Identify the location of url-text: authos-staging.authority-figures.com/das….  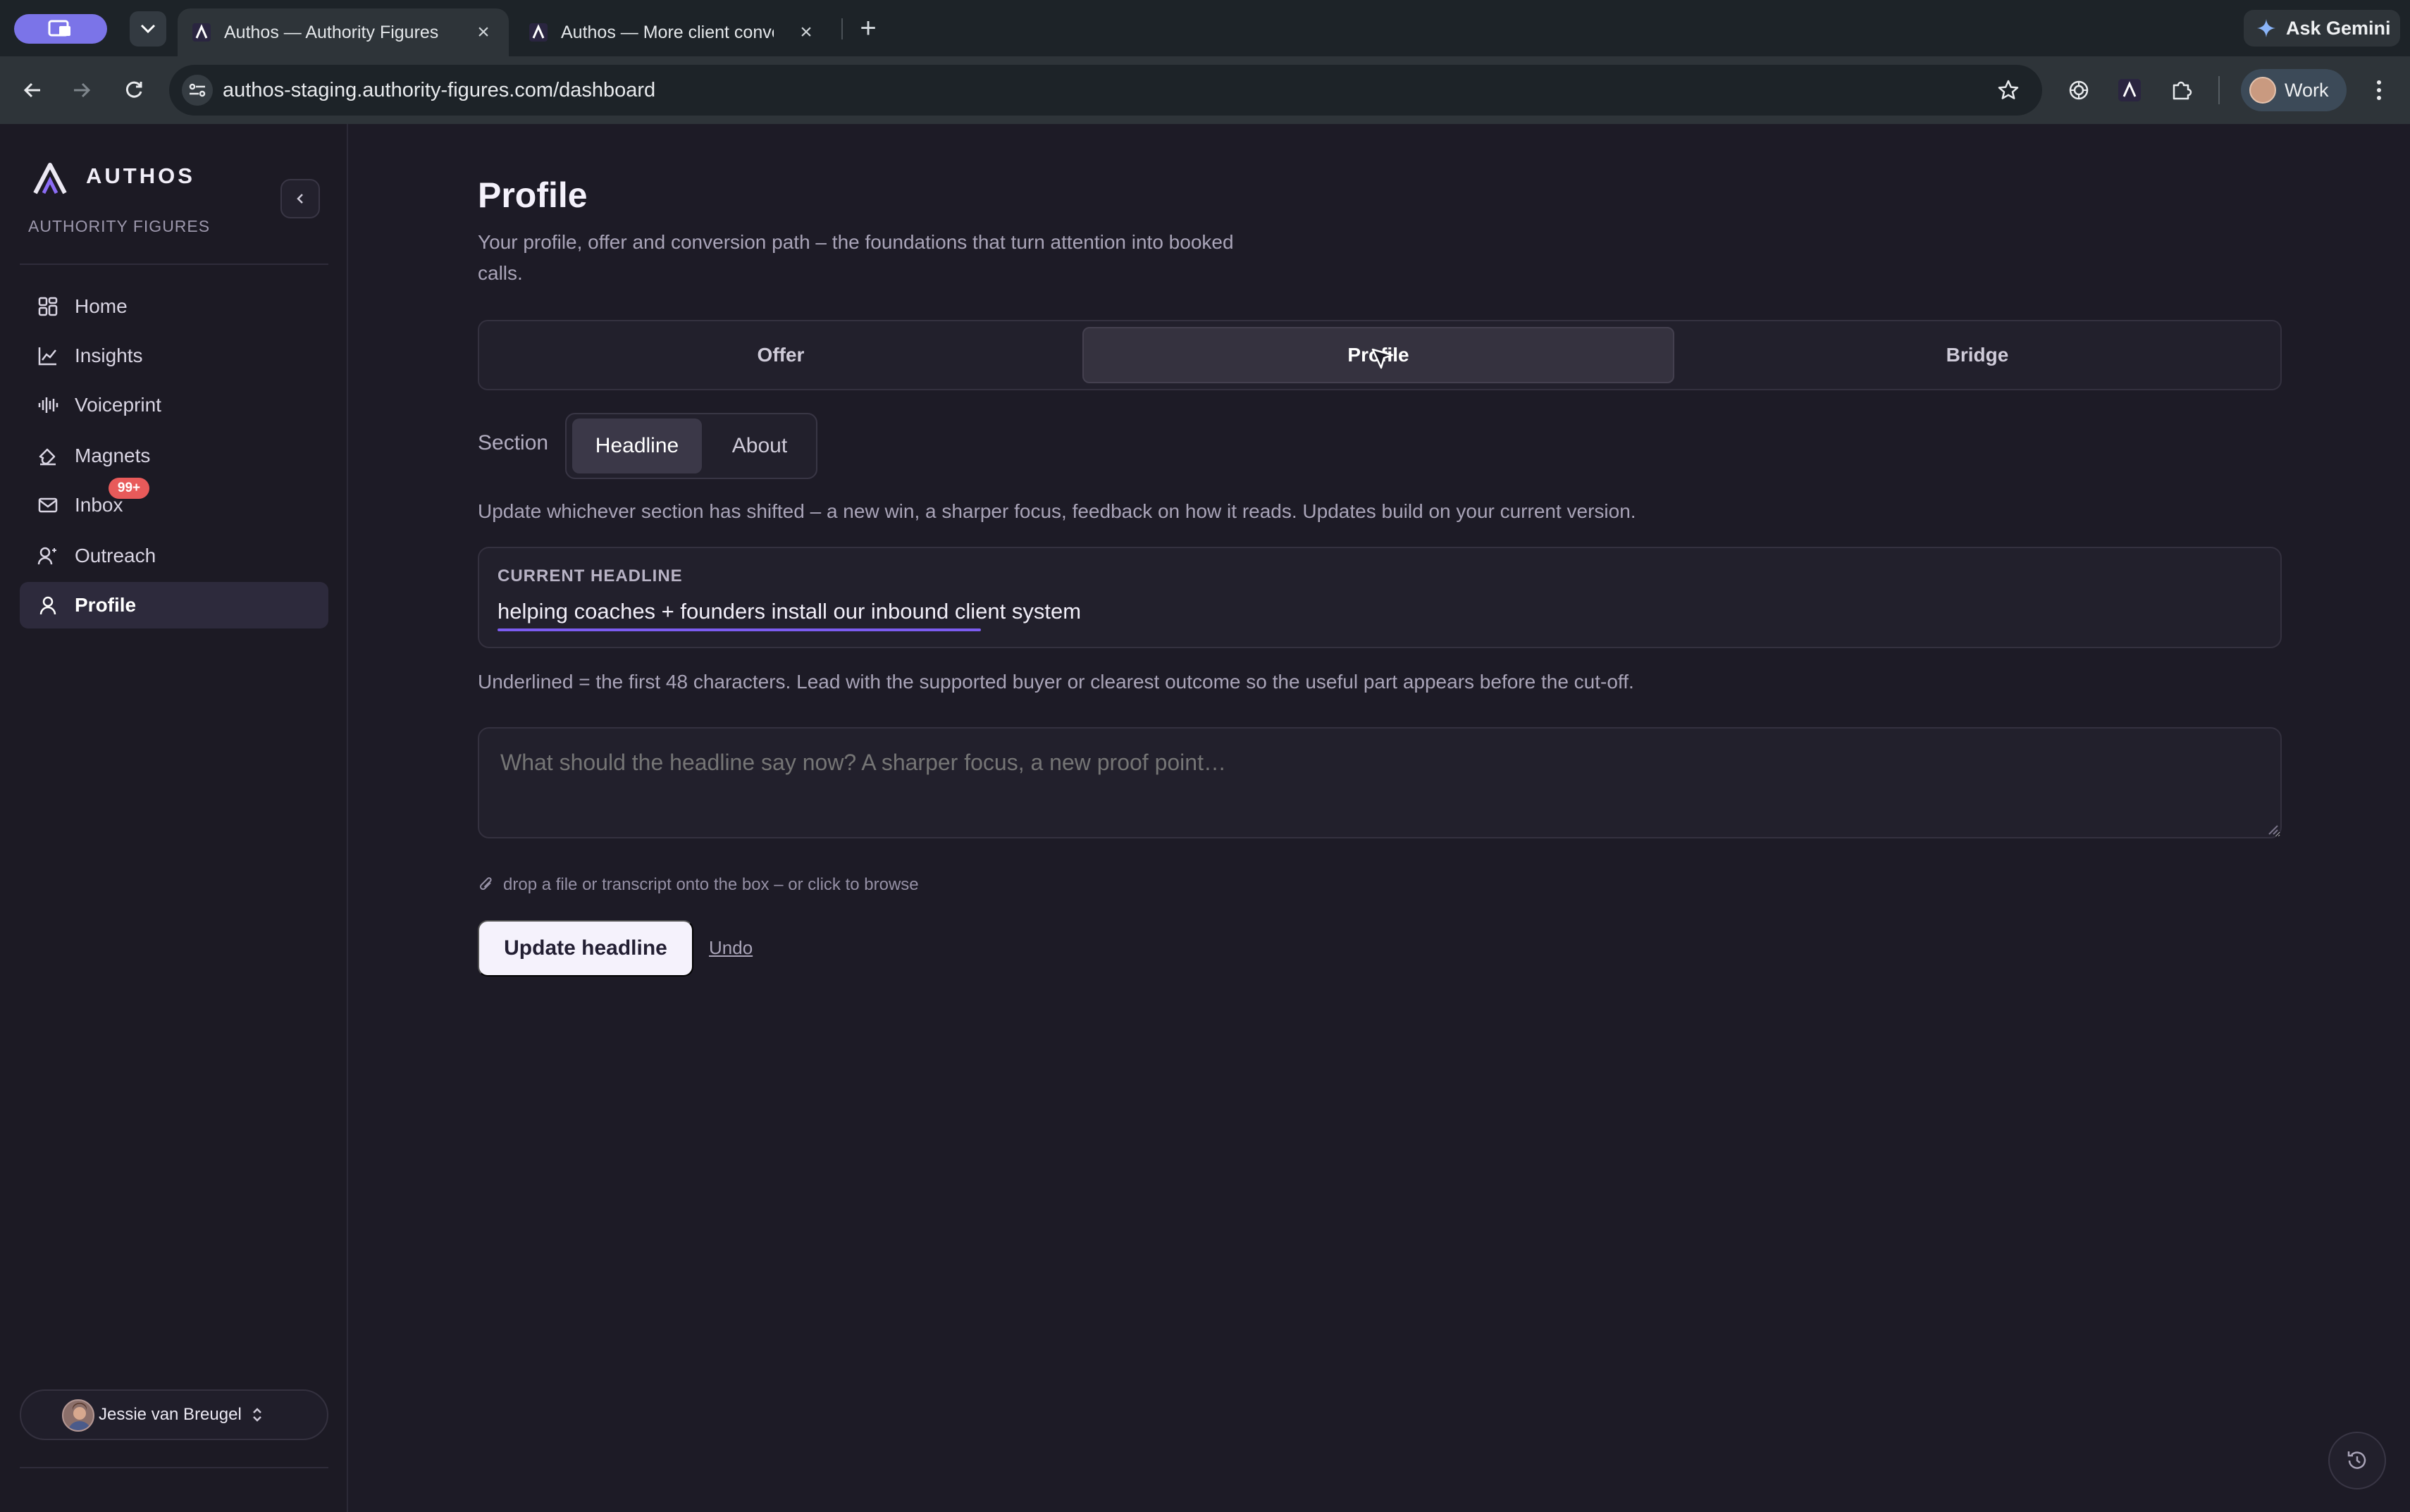
(439, 90).